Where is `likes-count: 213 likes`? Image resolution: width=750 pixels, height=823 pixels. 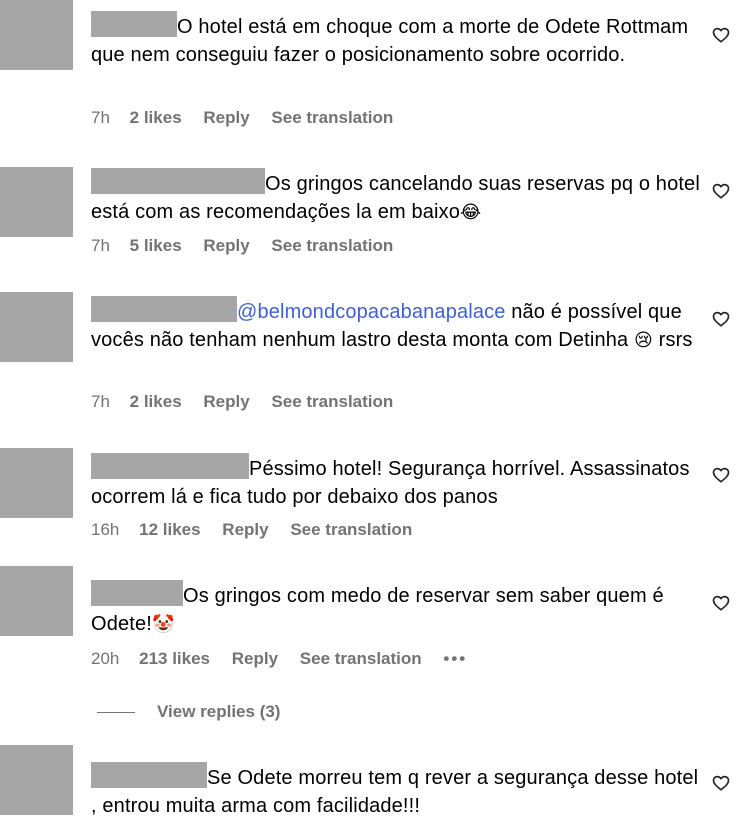 likes-count: 213 likes is located at coordinates (174, 659).